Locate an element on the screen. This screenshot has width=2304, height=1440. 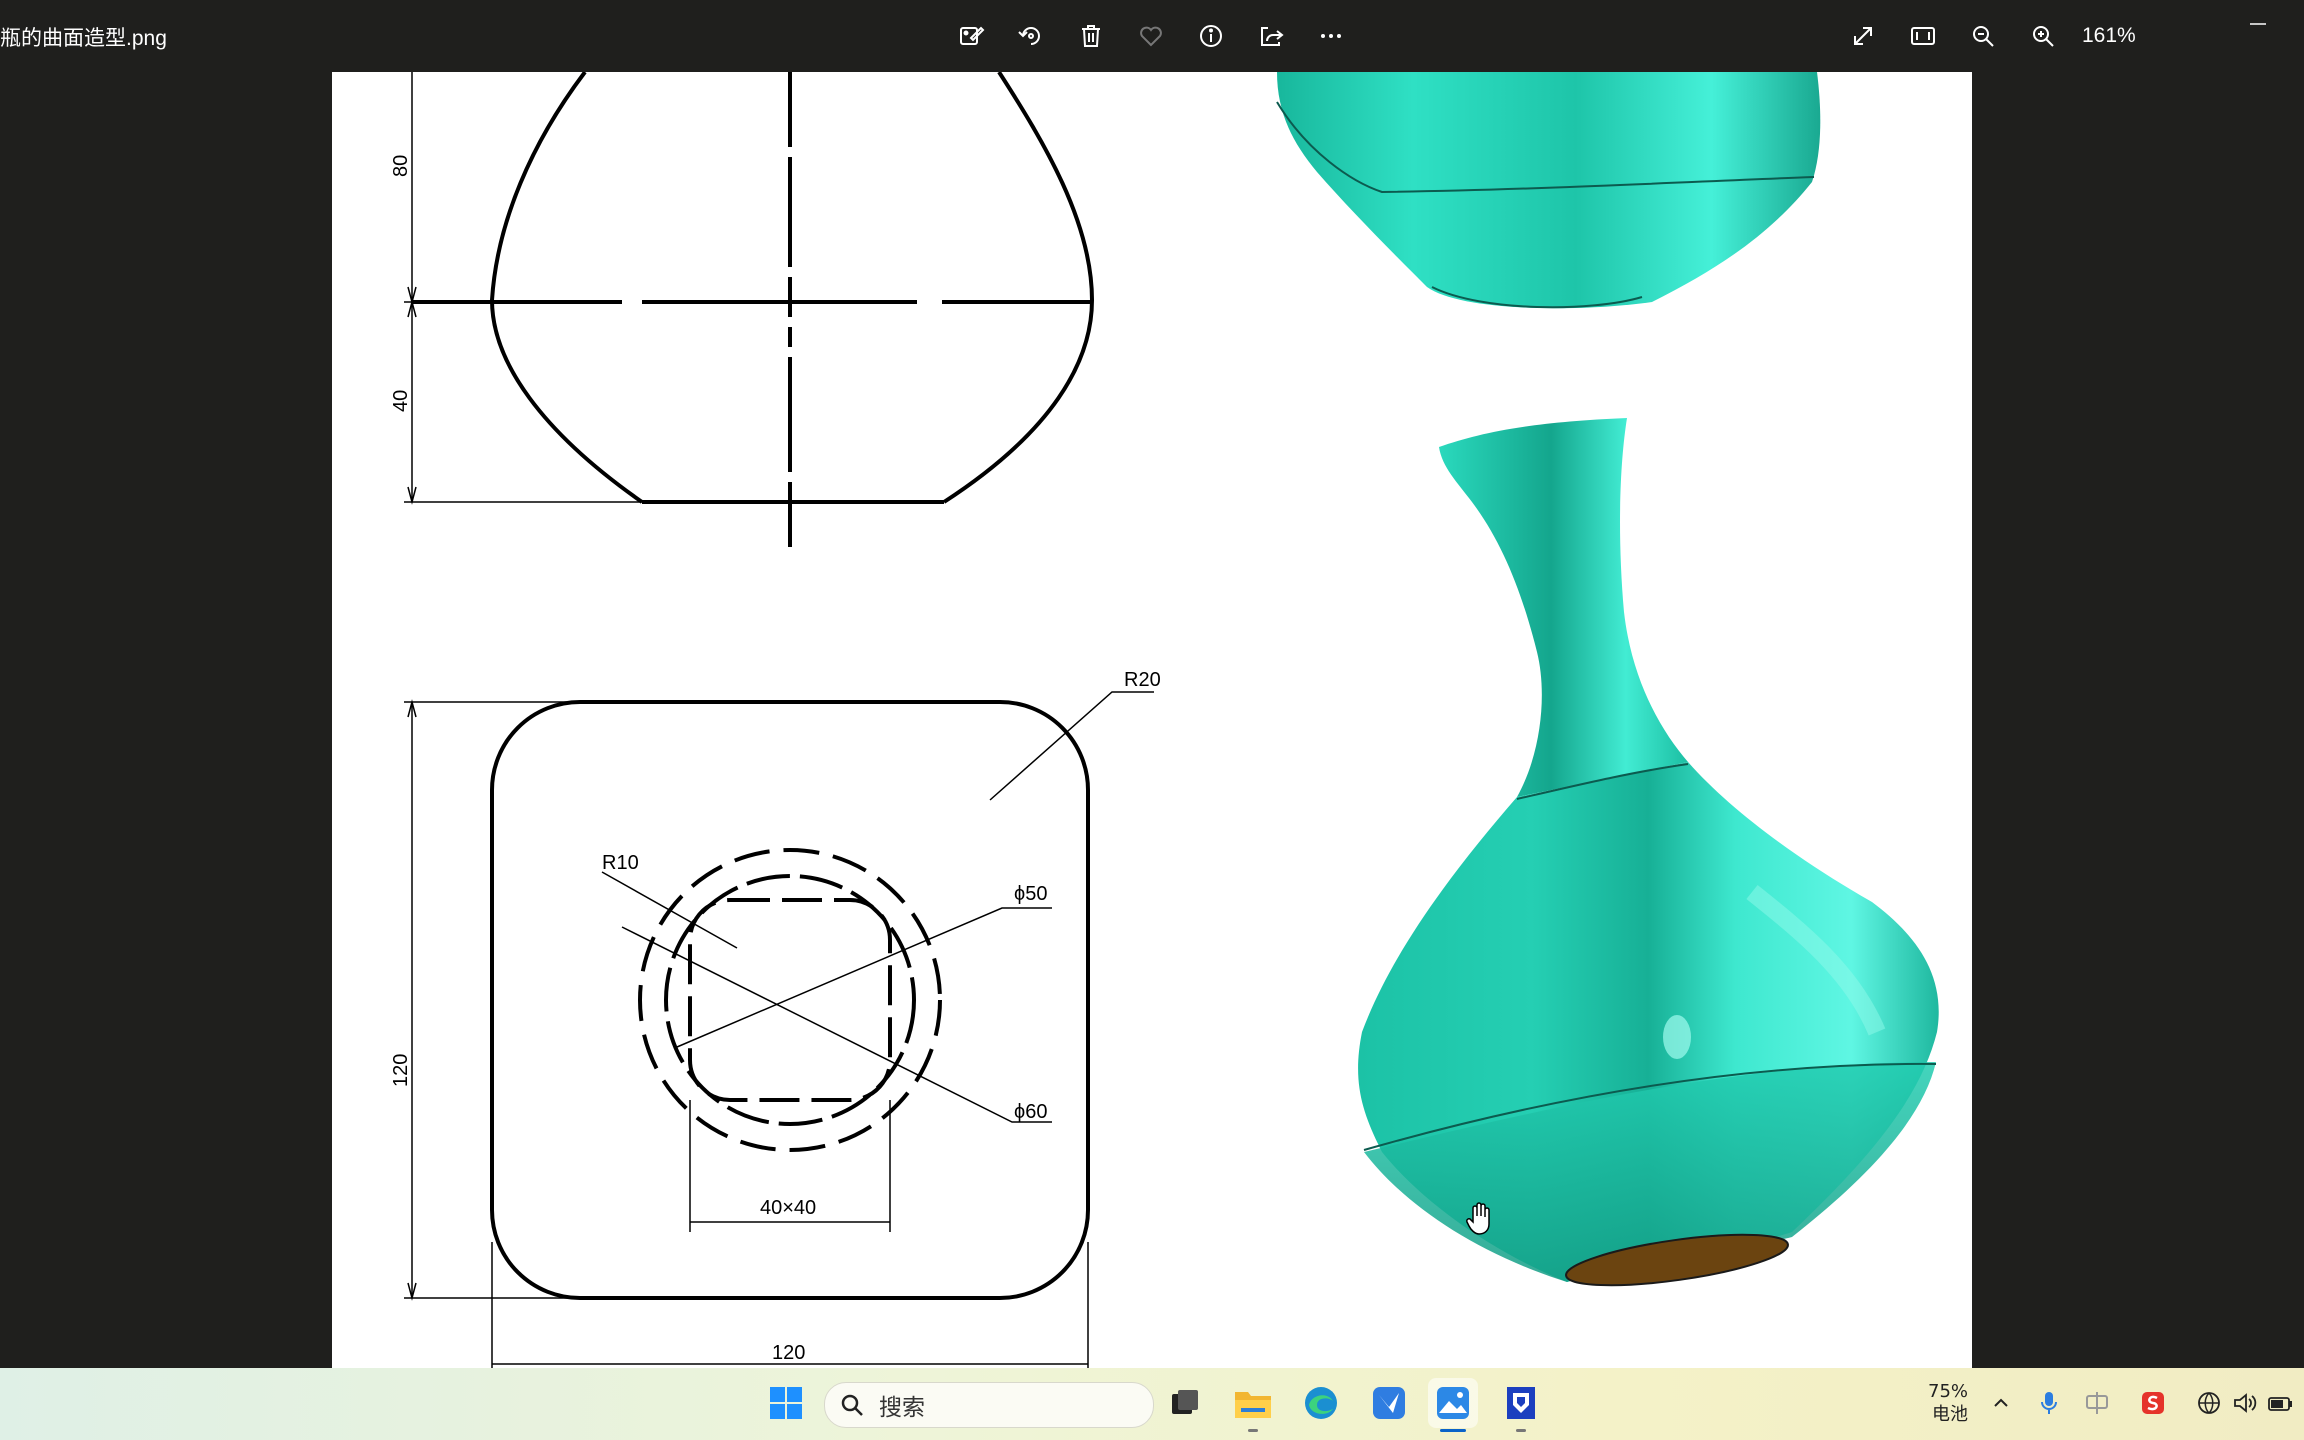
phi50-label: ϕ50 is located at coordinates (1030, 894).